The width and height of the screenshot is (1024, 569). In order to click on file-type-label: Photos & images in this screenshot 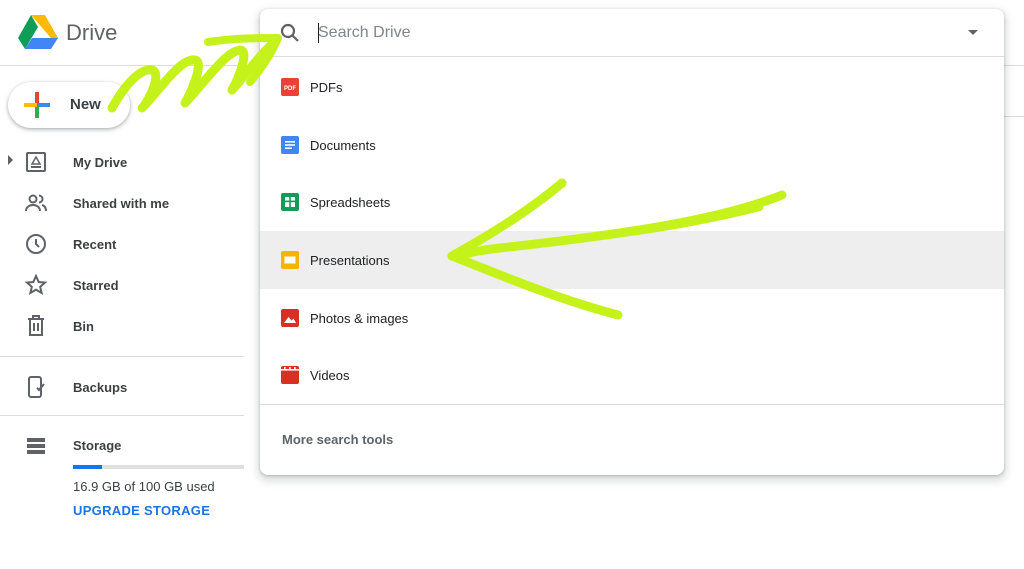, I will do `click(359, 318)`.